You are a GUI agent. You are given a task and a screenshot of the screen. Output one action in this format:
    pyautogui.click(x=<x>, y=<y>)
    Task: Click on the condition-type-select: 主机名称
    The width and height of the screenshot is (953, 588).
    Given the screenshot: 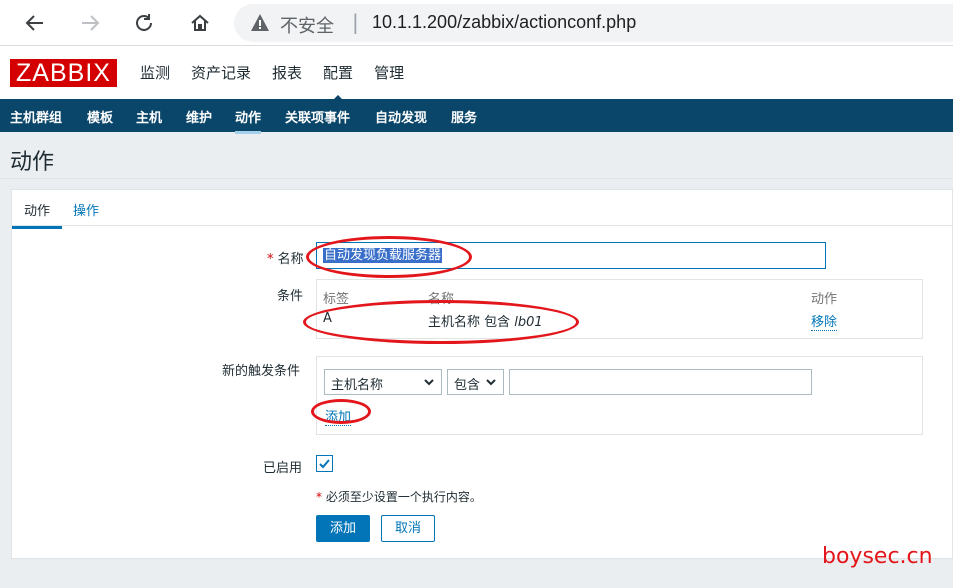 What is the action you would take?
    pyautogui.click(x=383, y=382)
    